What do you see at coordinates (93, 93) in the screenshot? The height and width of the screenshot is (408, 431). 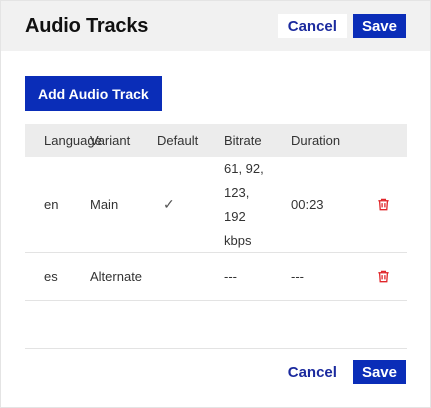 I see `add-audio-track-button: Add Audio Track` at bounding box center [93, 93].